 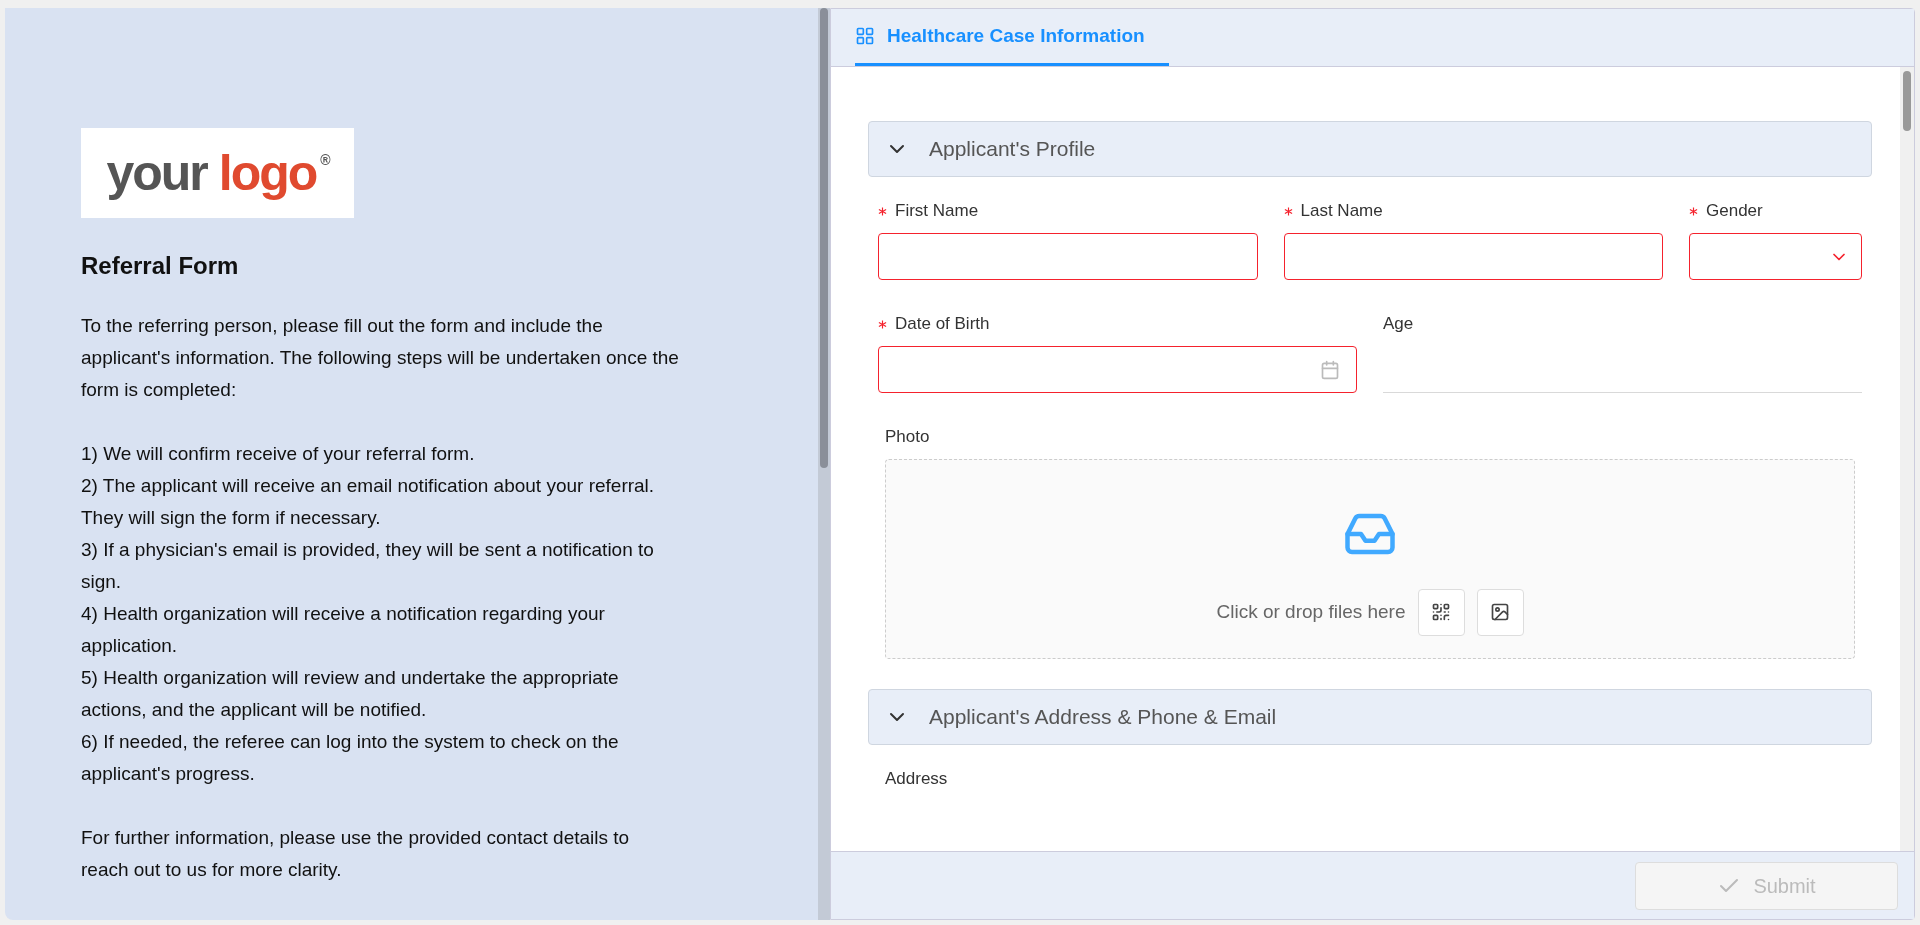 I want to click on field-label: Gender, so click(x=1734, y=211).